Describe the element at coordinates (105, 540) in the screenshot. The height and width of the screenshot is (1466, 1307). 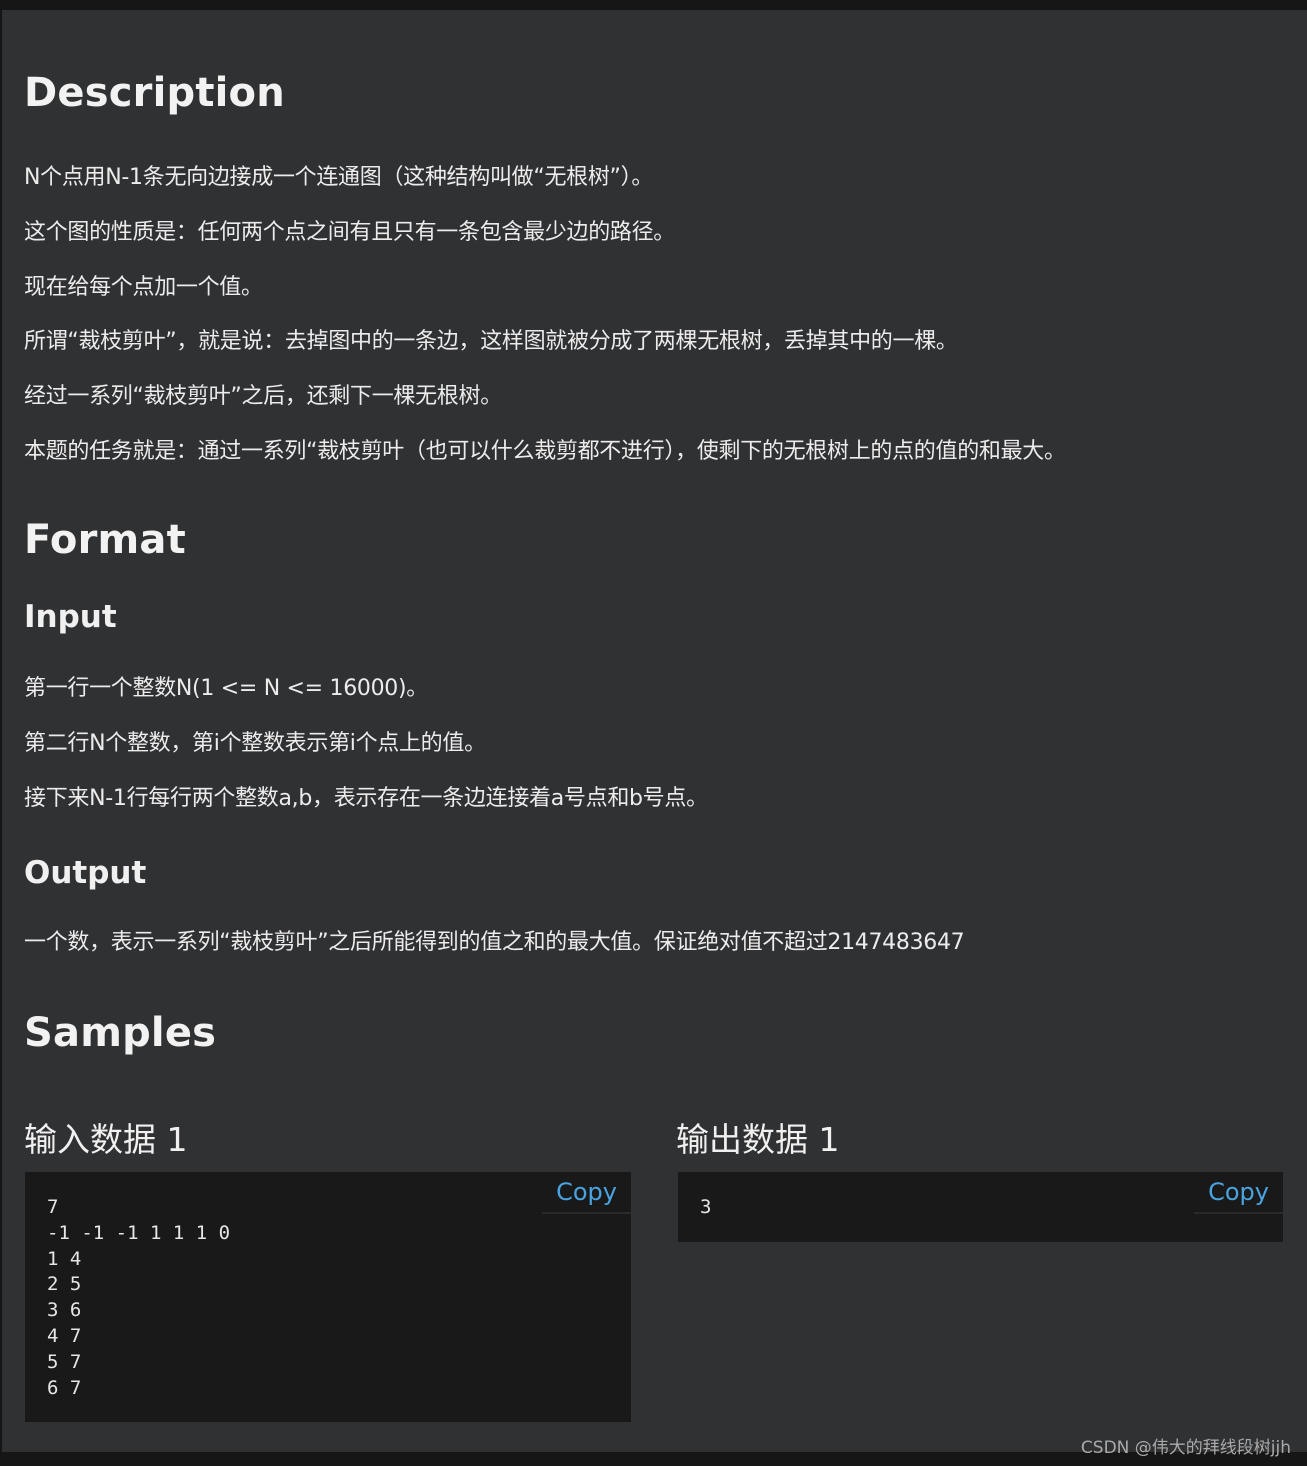
I see `format-heading: Format` at that location.